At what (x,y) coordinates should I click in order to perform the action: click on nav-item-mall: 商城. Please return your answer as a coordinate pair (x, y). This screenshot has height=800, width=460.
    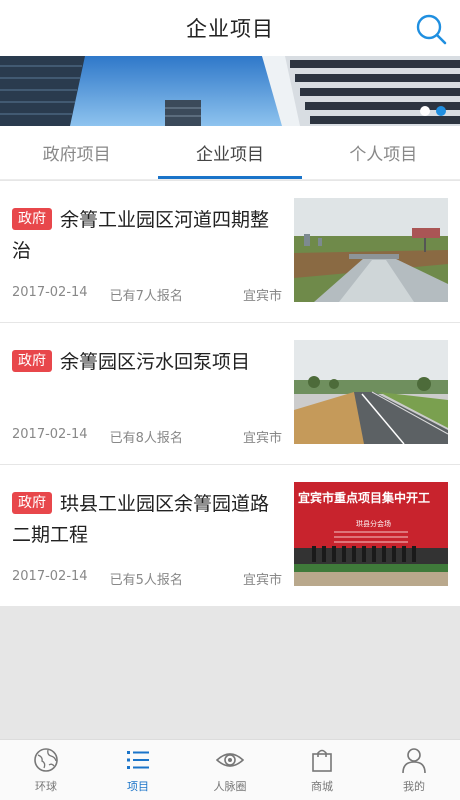
    Looking at the image, I should click on (322, 770).